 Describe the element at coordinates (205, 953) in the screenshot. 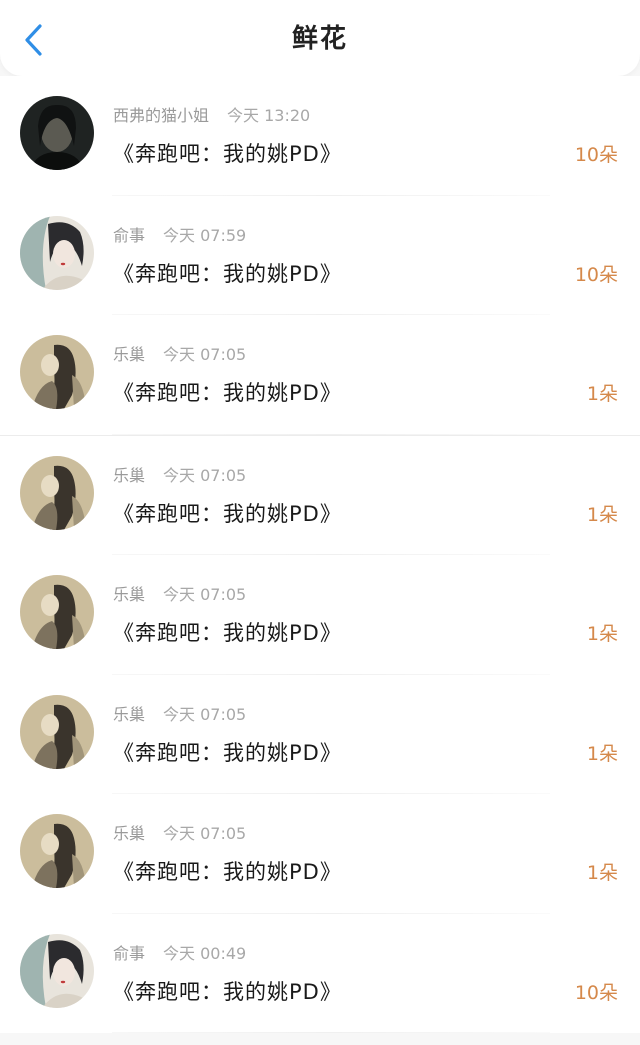

I see `timestamp: 今天 00:49` at that location.